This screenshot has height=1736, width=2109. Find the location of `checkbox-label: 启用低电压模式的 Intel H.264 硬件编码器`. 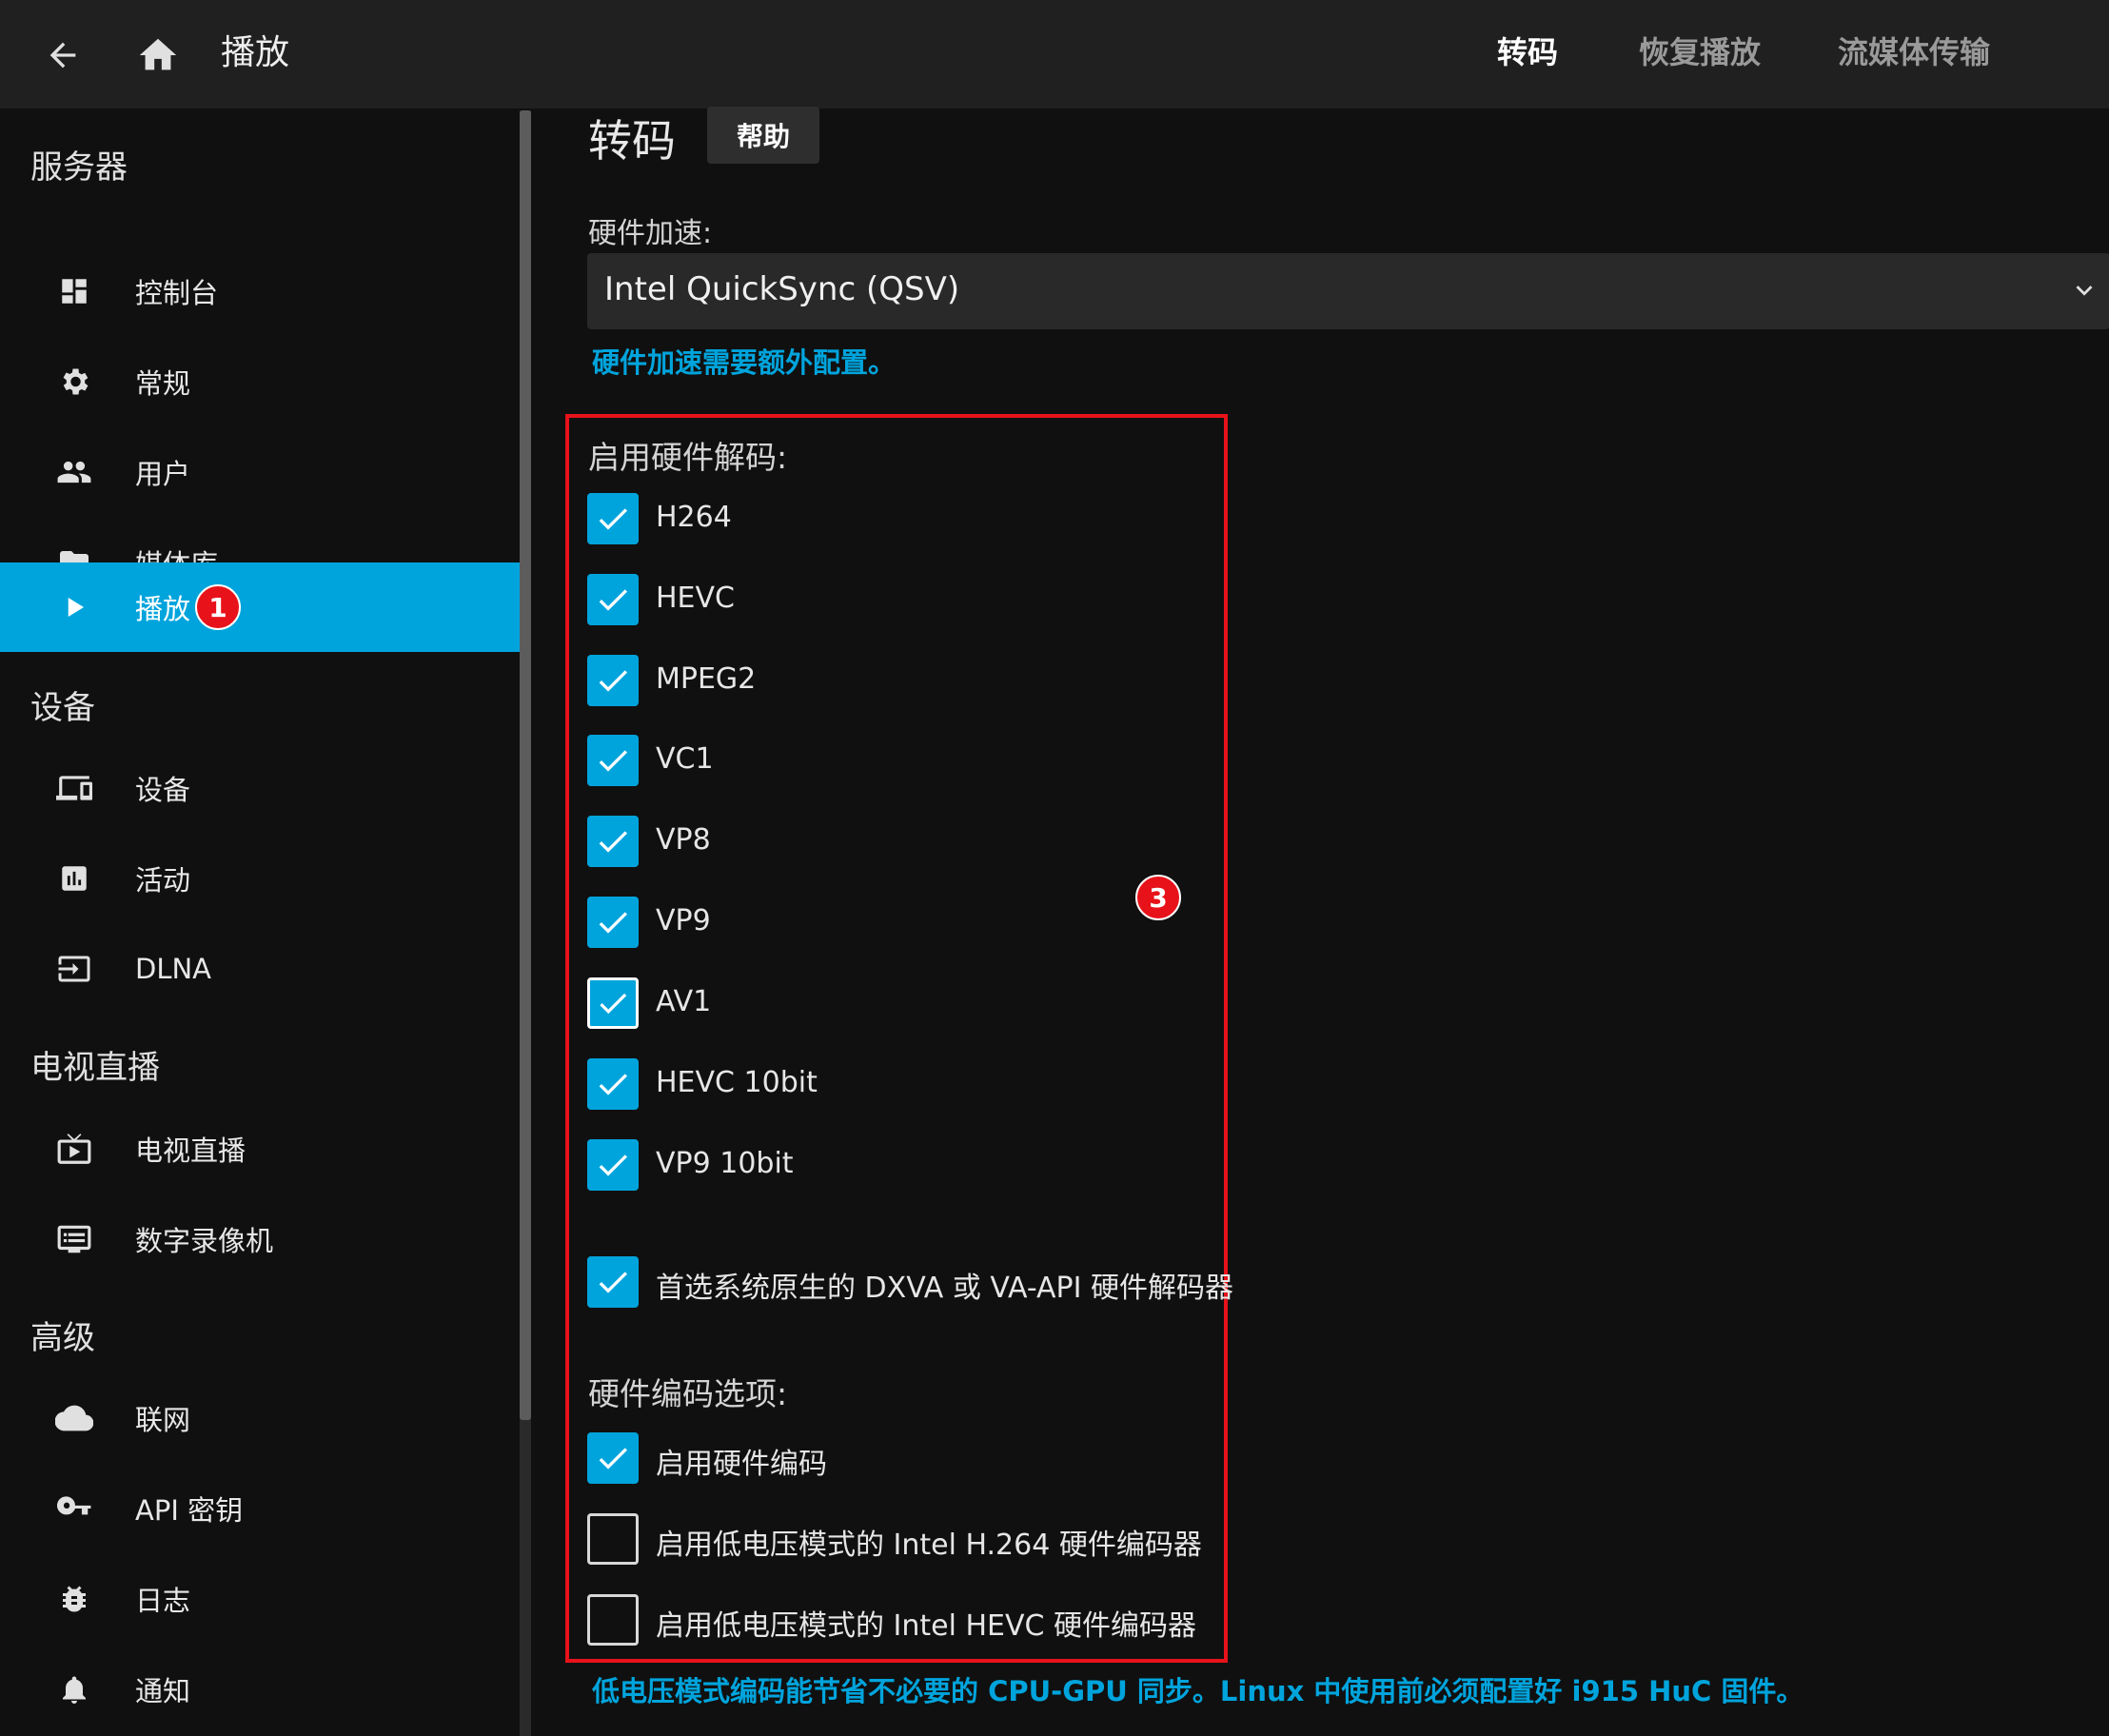

checkbox-label: 启用低电压模式的 Intel H.264 硬件编码器 is located at coordinates (929, 1545).